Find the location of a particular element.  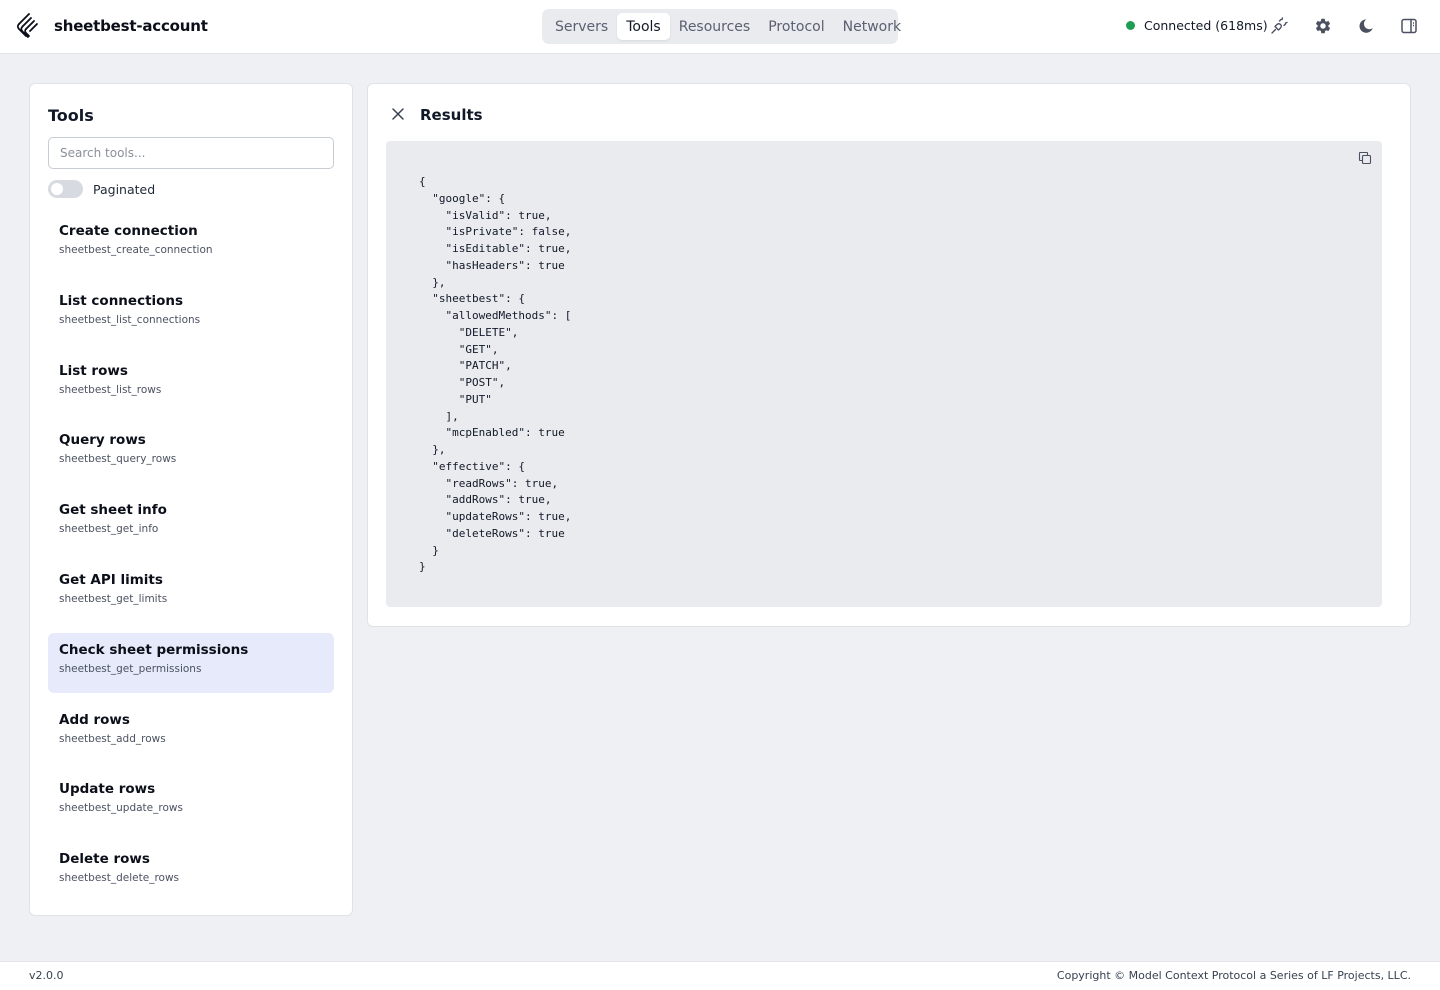

tool-id: sheetbest_get_info is located at coordinates (109, 529).